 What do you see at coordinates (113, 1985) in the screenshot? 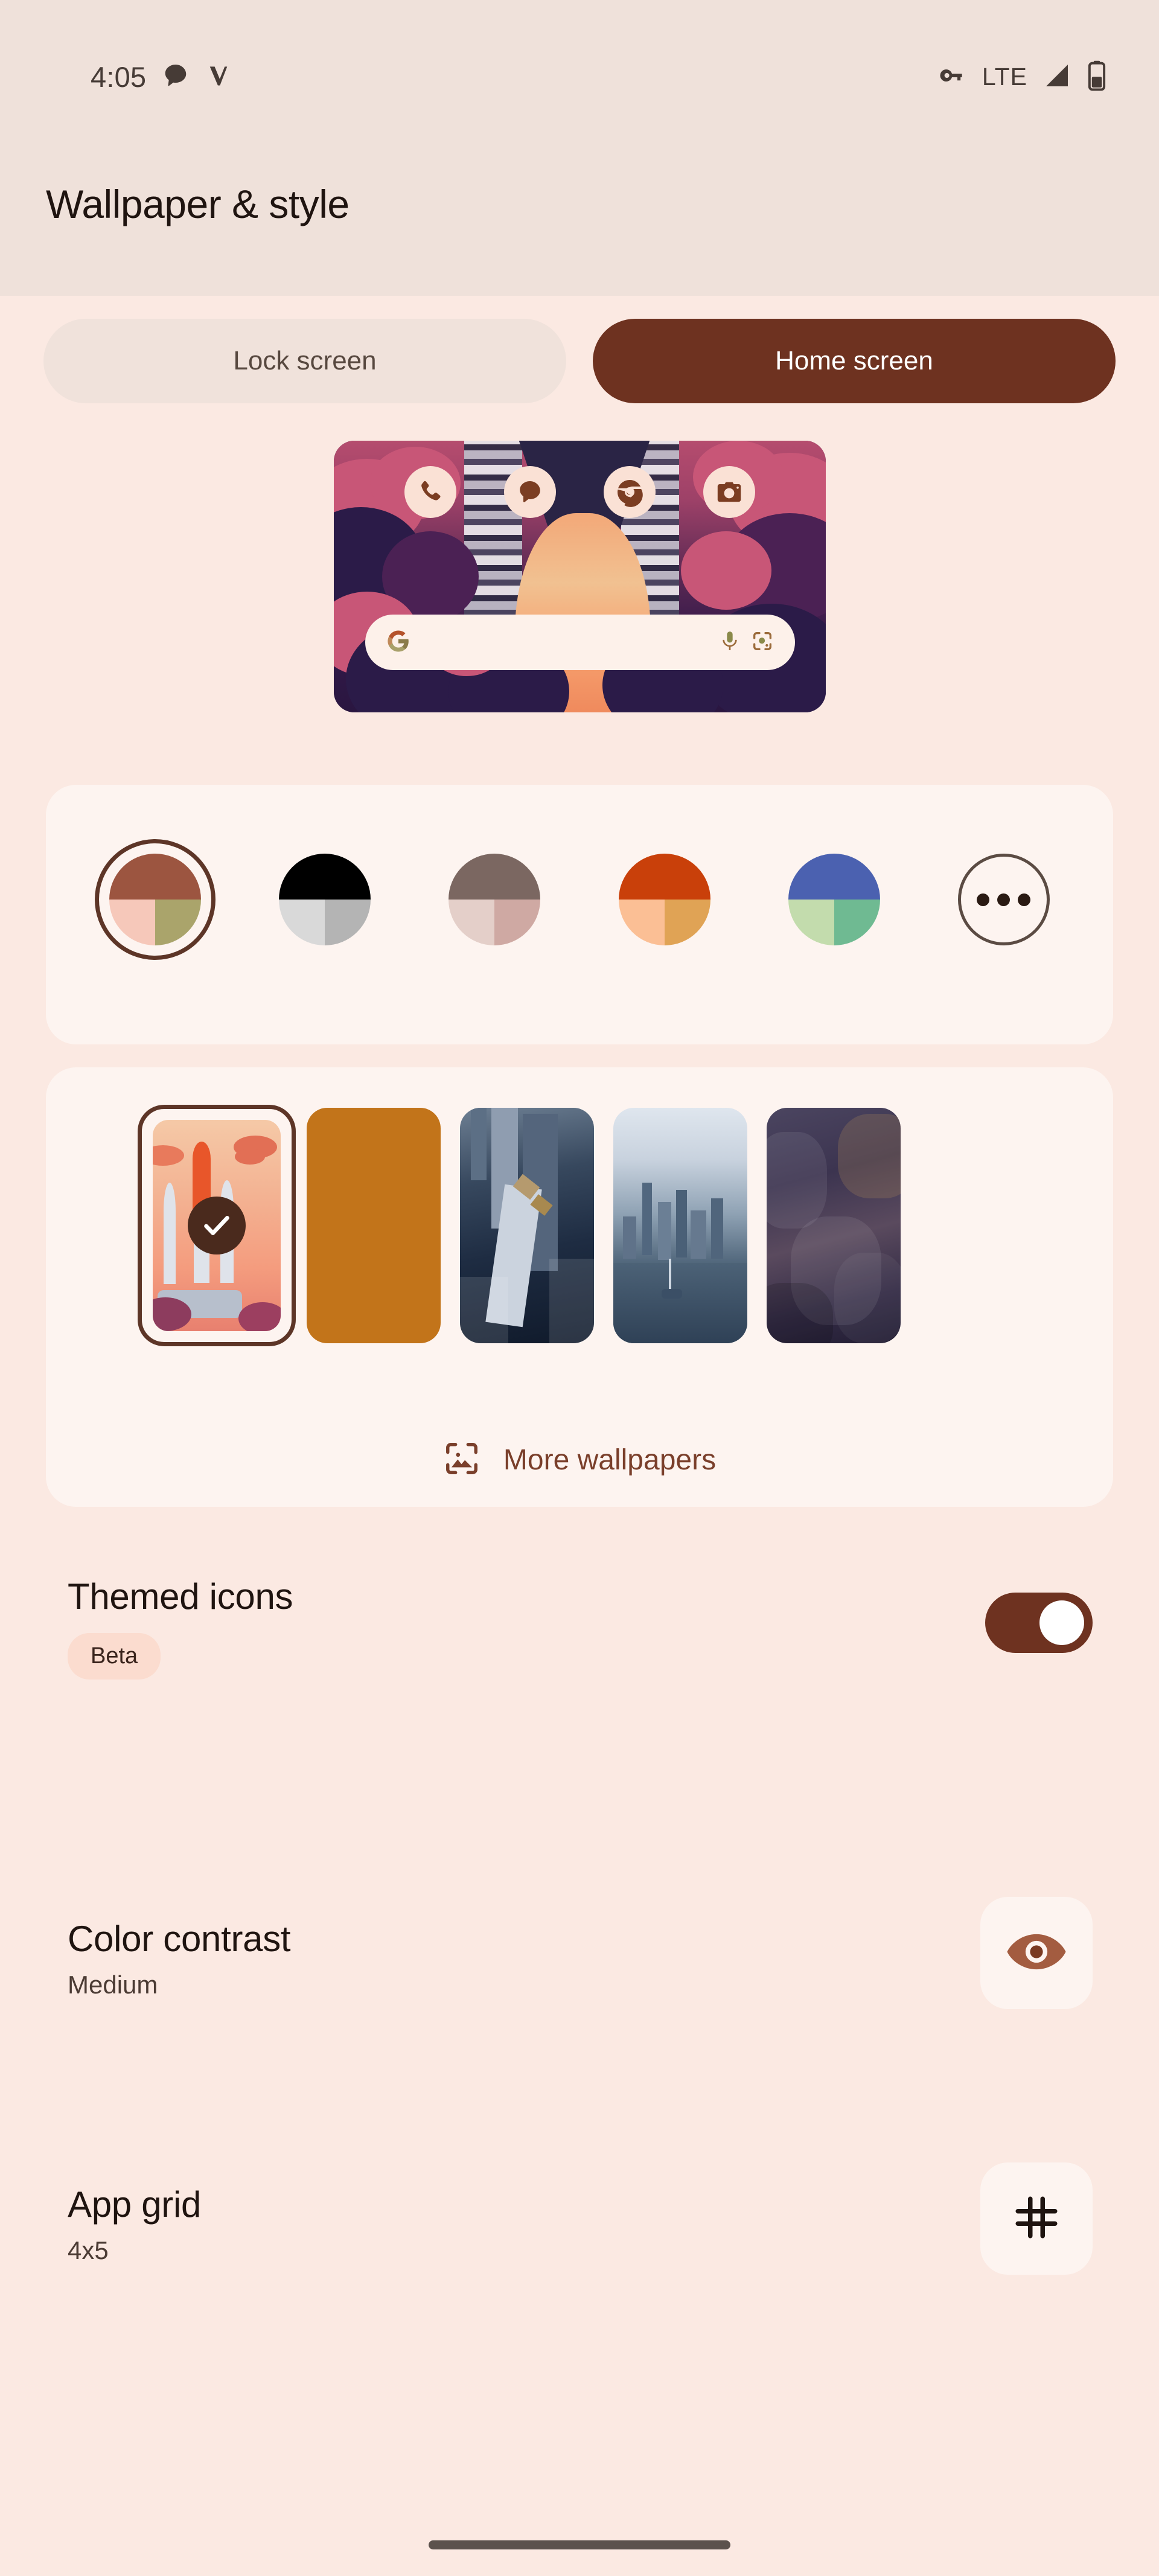
I see `color-contrast-value: Medium` at bounding box center [113, 1985].